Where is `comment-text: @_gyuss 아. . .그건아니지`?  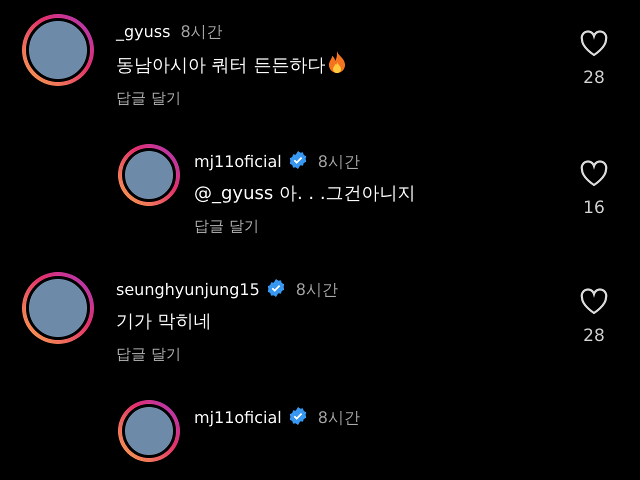
comment-text: @_gyuss 아. . .그건아니지 is located at coordinates (305, 193).